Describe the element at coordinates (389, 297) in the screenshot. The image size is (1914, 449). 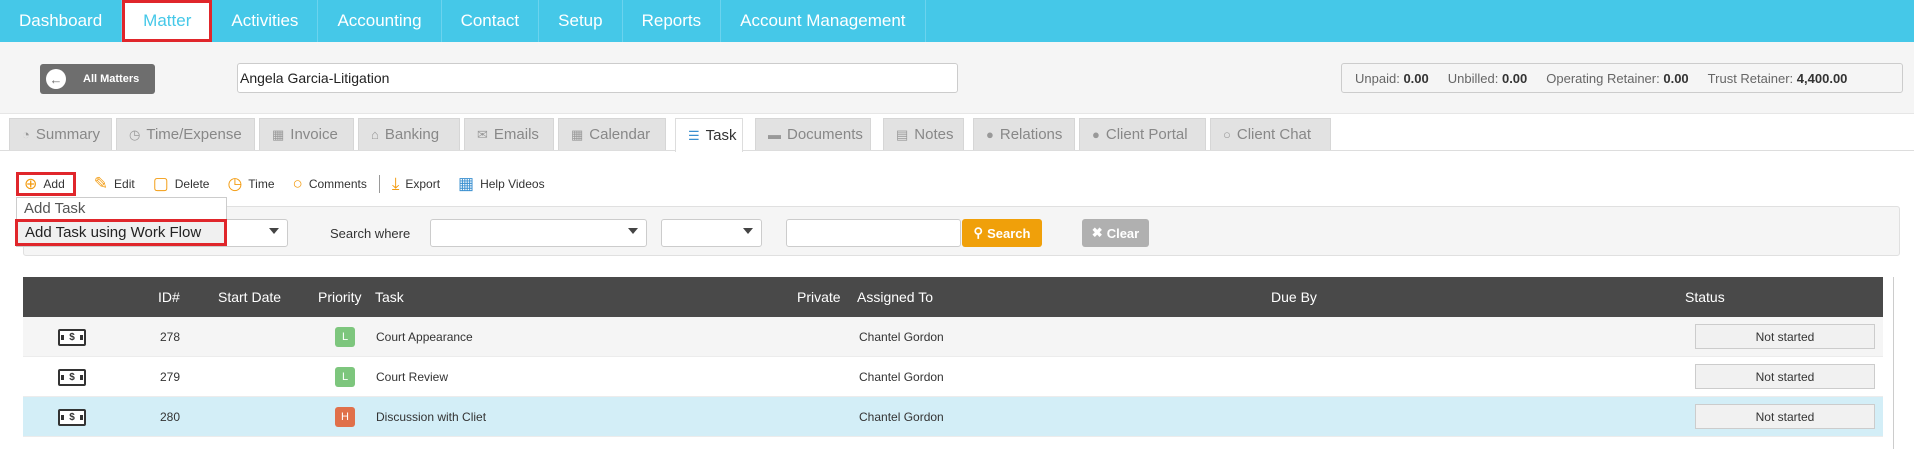
I see `col-task: Task` at that location.